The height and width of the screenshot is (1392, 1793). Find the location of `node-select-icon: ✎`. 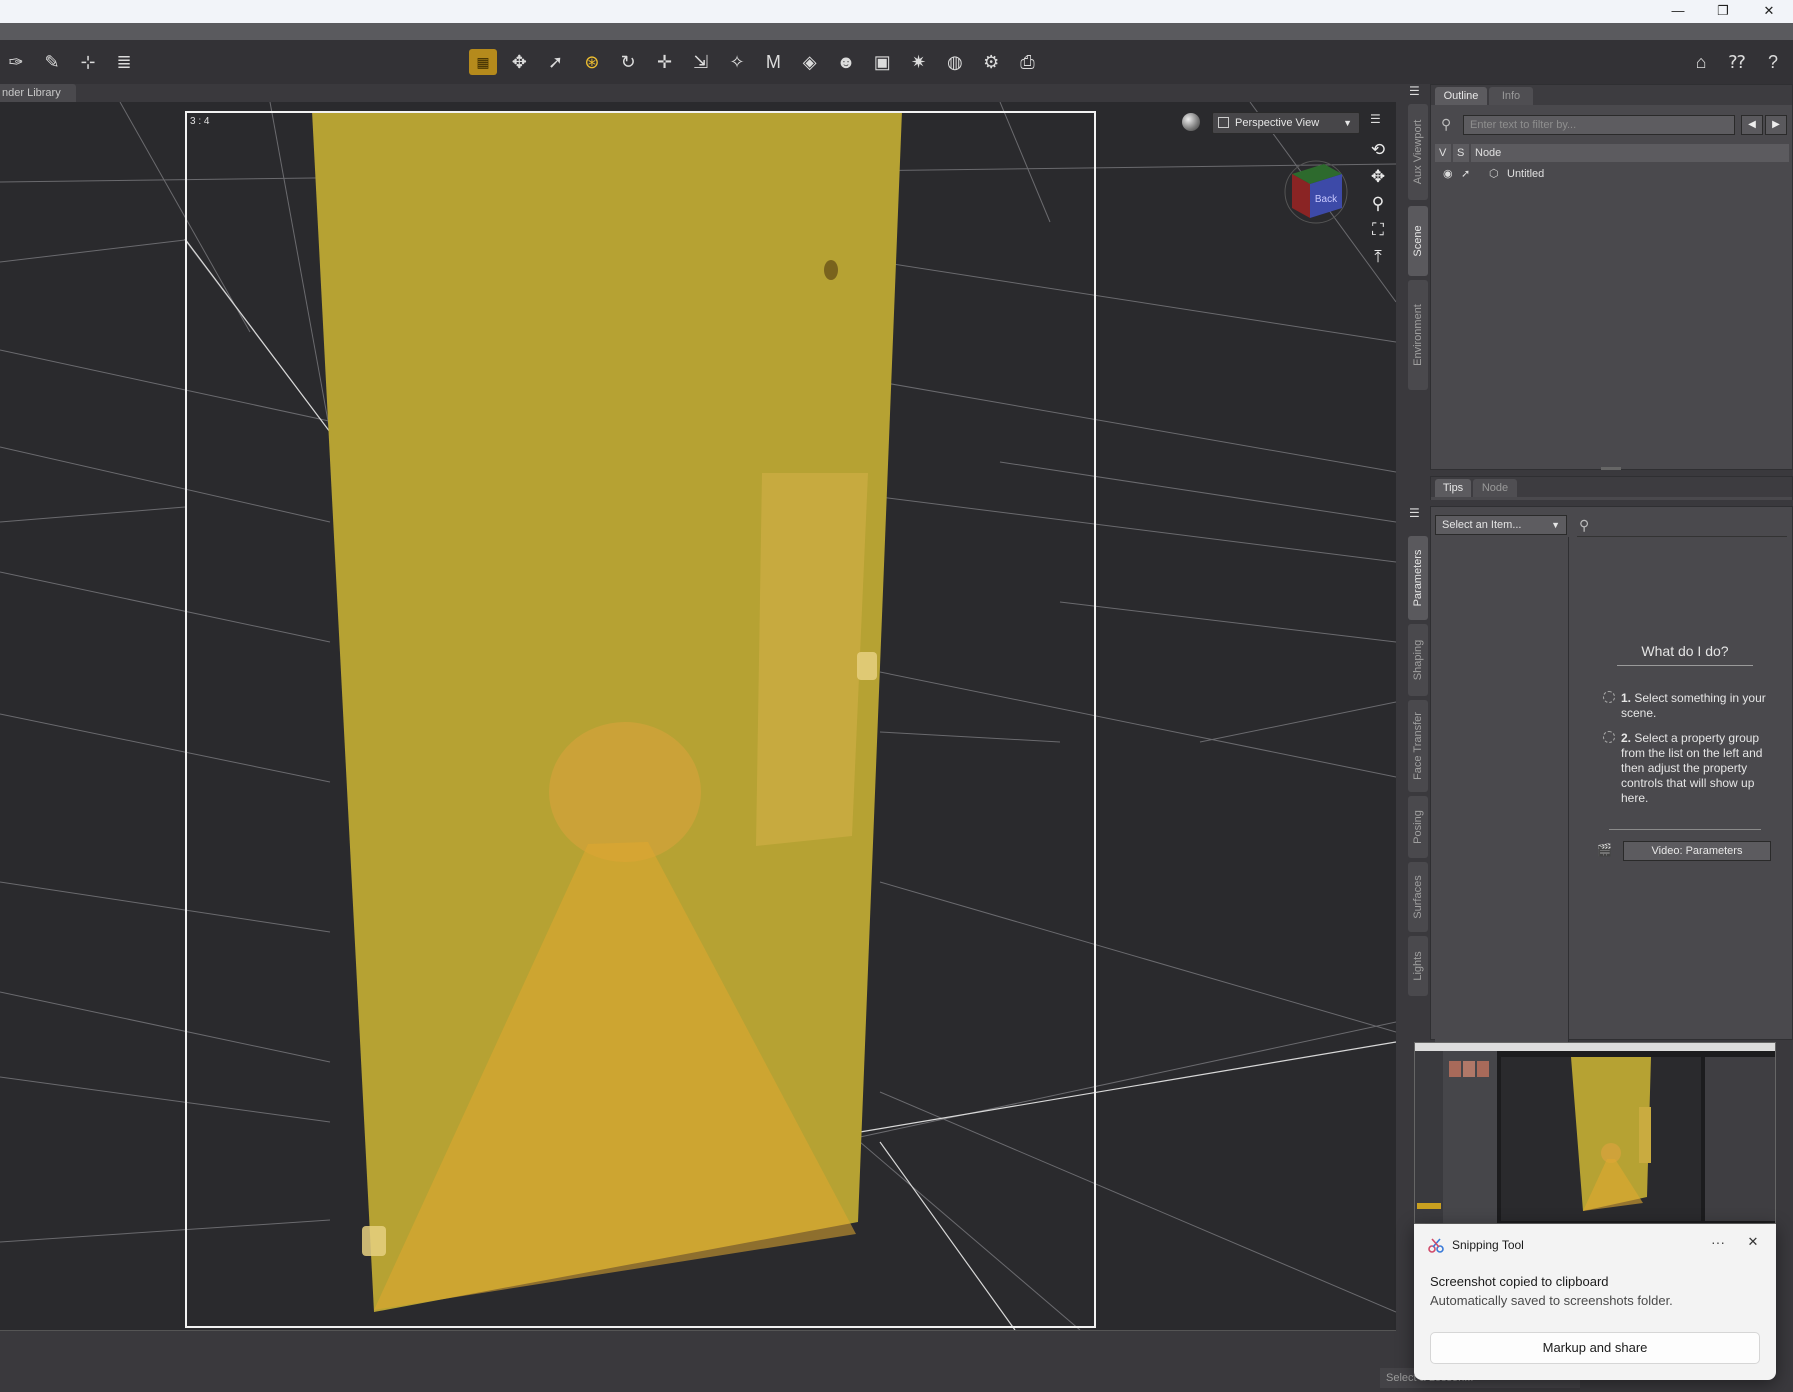

node-select-icon: ✎ is located at coordinates (52, 62).